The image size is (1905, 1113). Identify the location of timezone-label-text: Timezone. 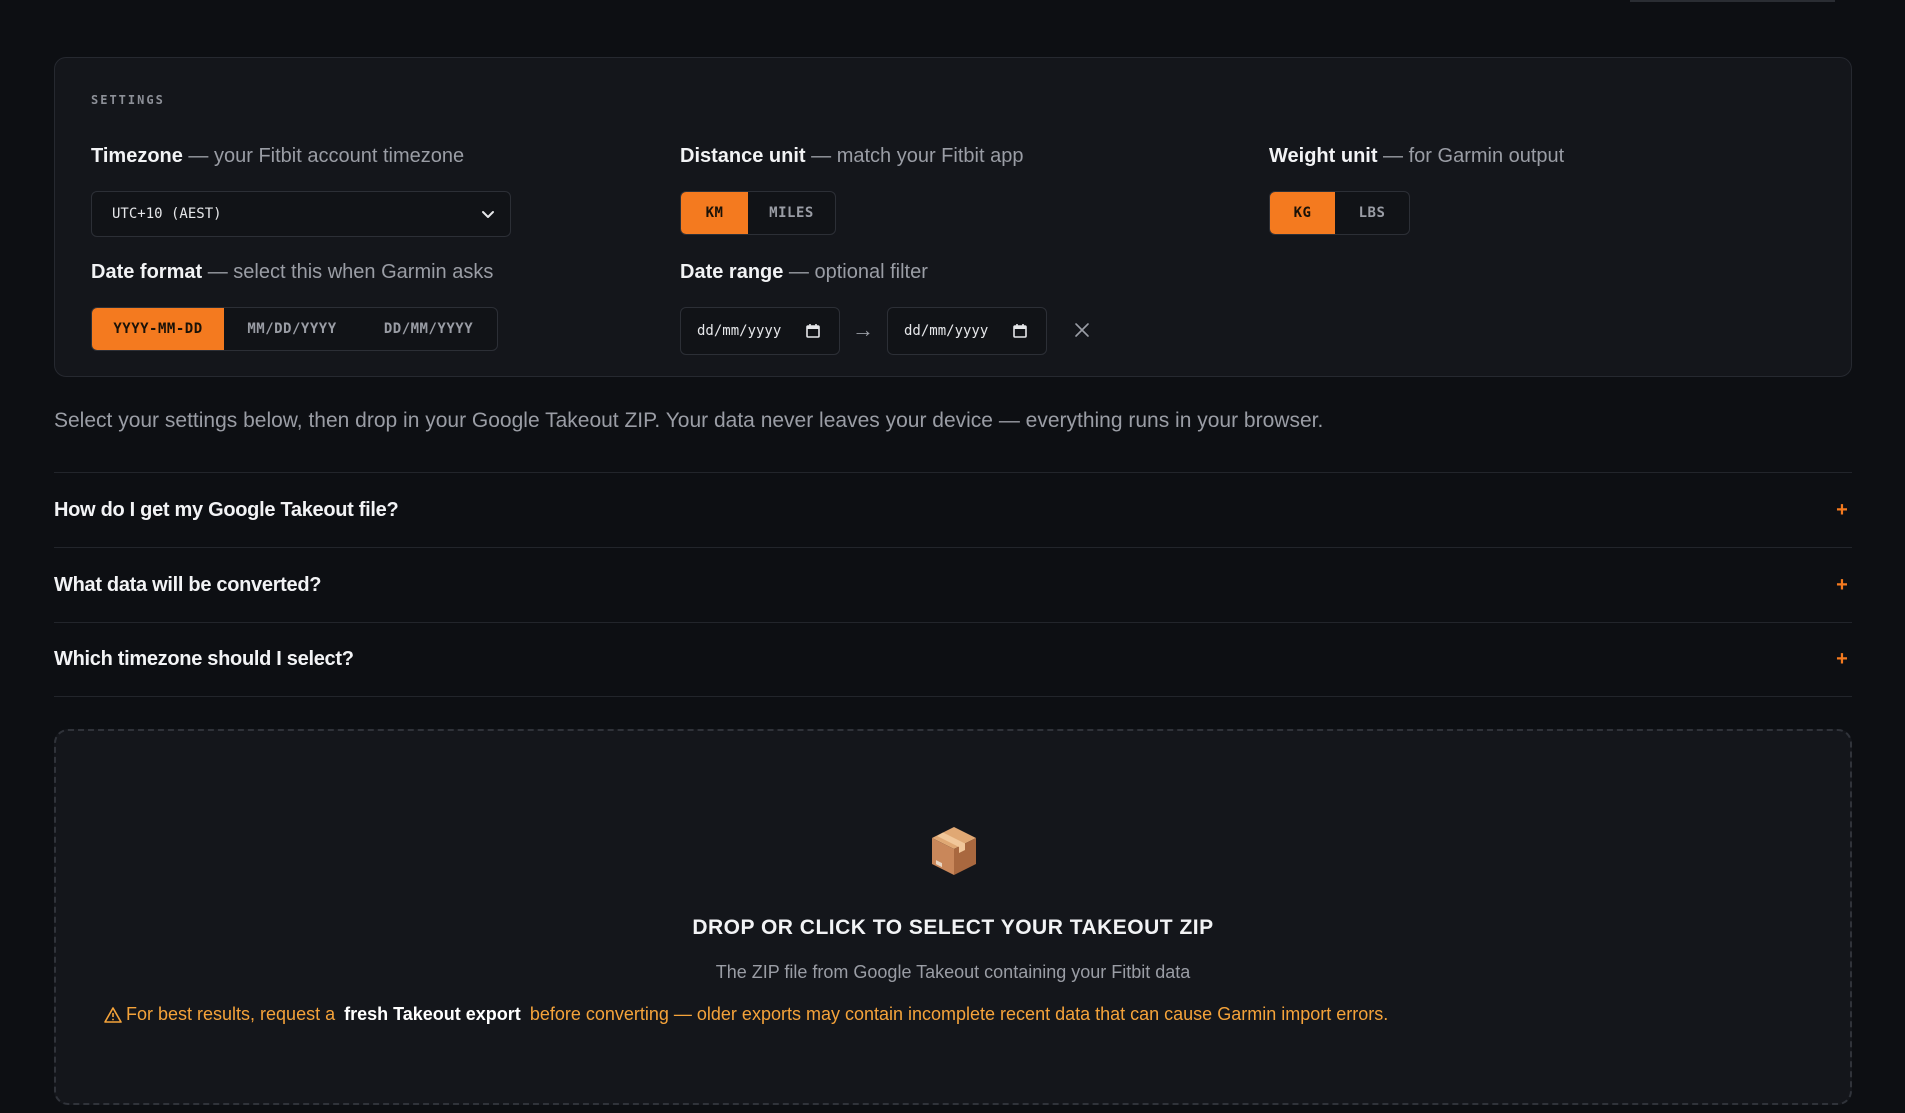
(137, 156).